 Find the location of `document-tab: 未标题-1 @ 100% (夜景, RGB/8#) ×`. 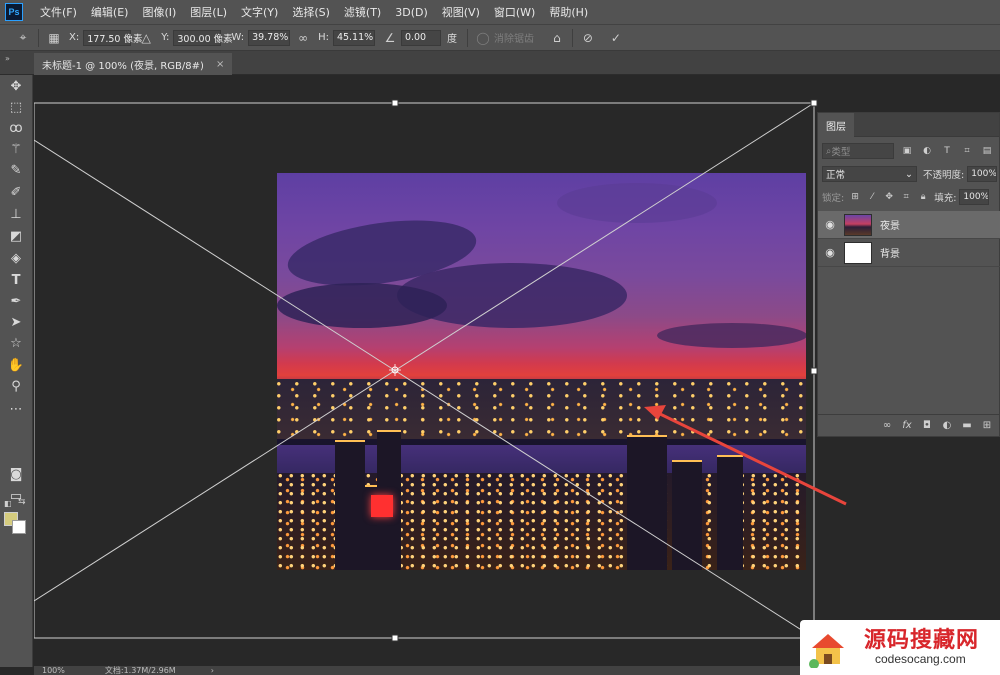

document-tab: 未标题-1 @ 100% (夜景, RGB/8#) × is located at coordinates (133, 64).